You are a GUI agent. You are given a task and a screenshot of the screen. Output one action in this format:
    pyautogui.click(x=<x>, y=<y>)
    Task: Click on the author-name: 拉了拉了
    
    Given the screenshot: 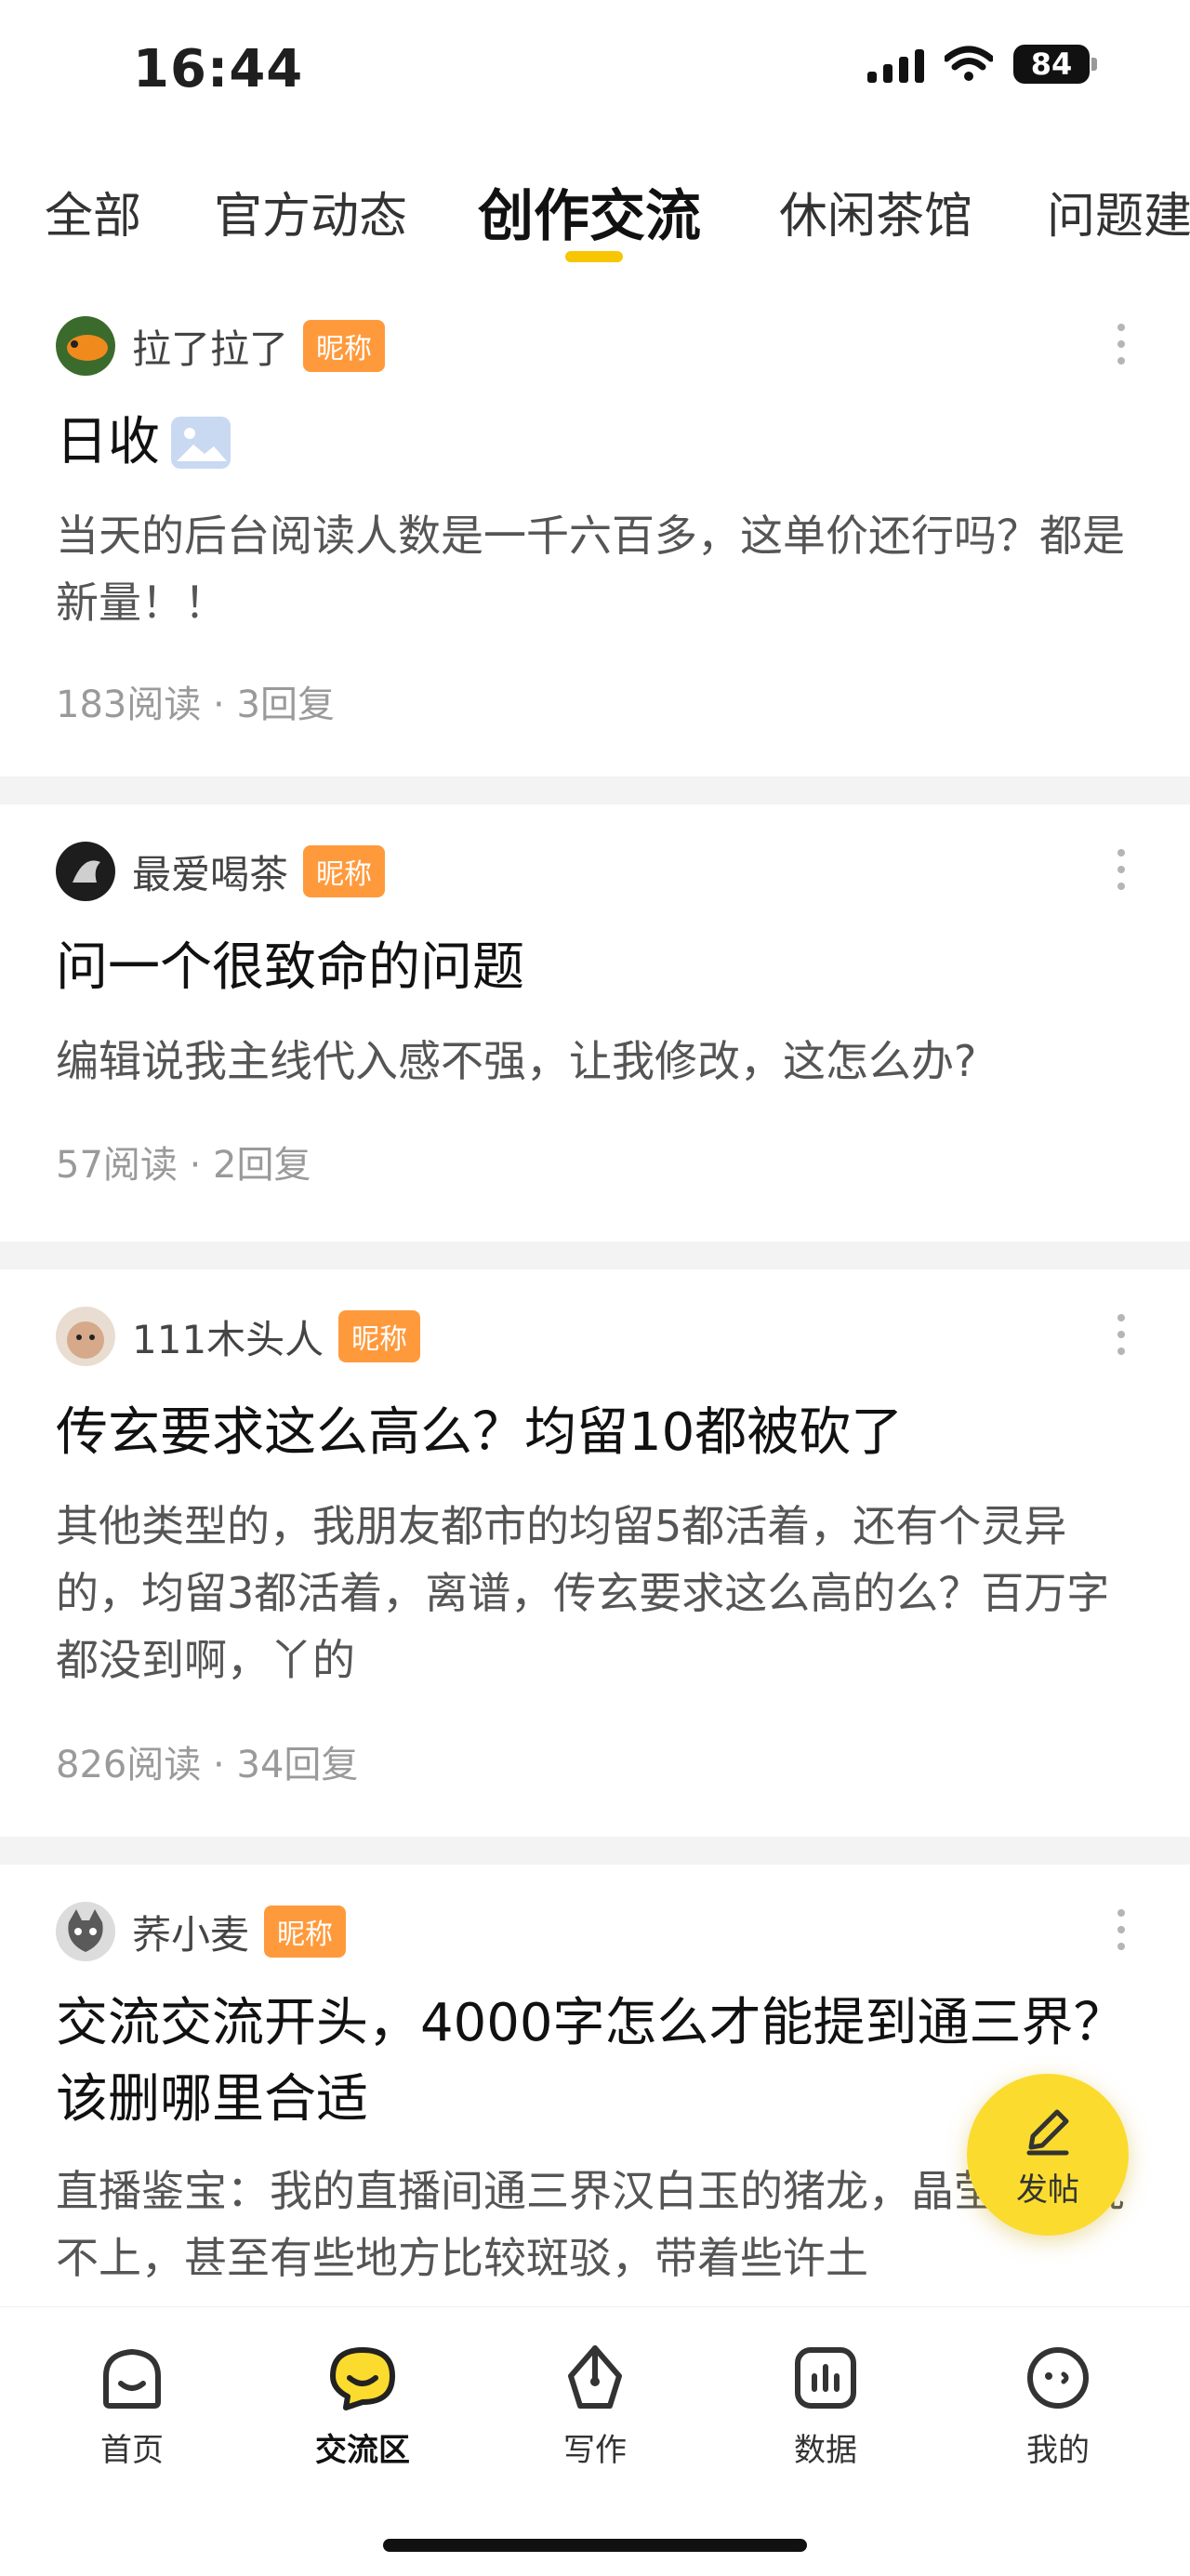 What is the action you would take?
    pyautogui.click(x=210, y=348)
    